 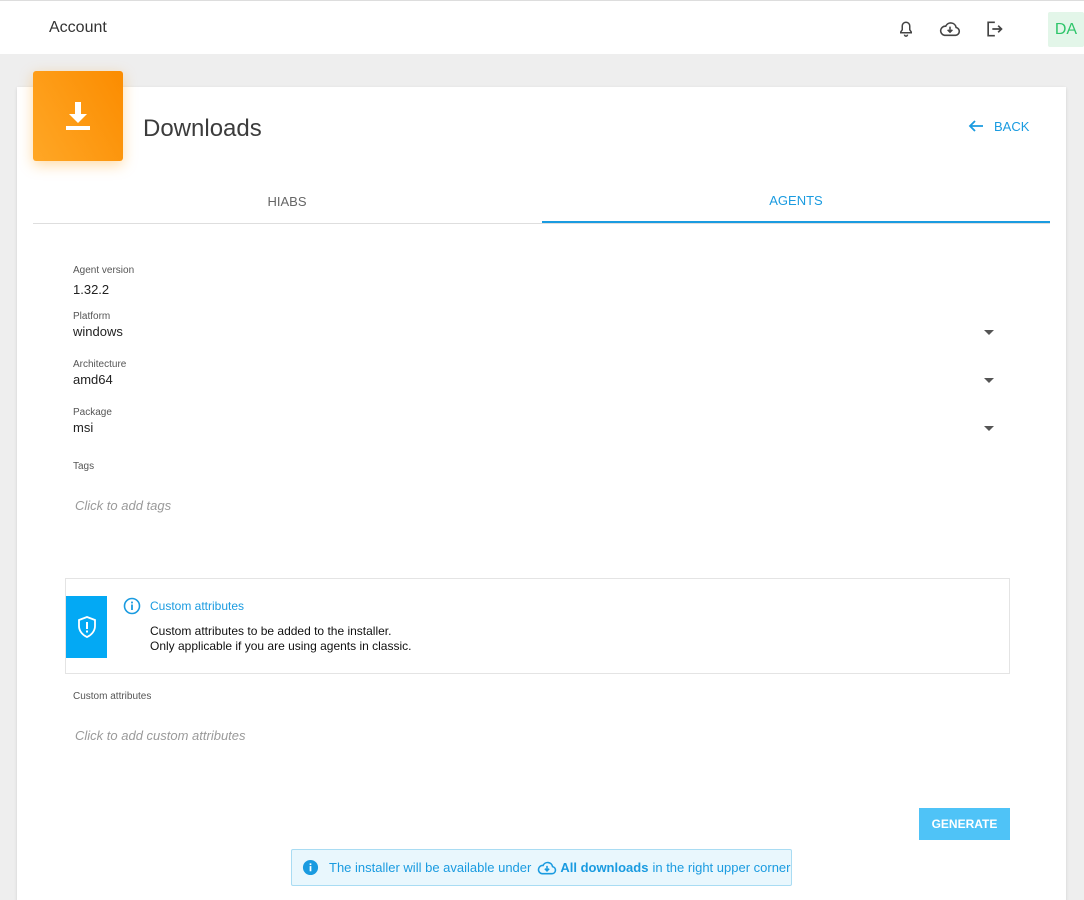 I want to click on package-chevron-down-icon, so click(x=989, y=428).